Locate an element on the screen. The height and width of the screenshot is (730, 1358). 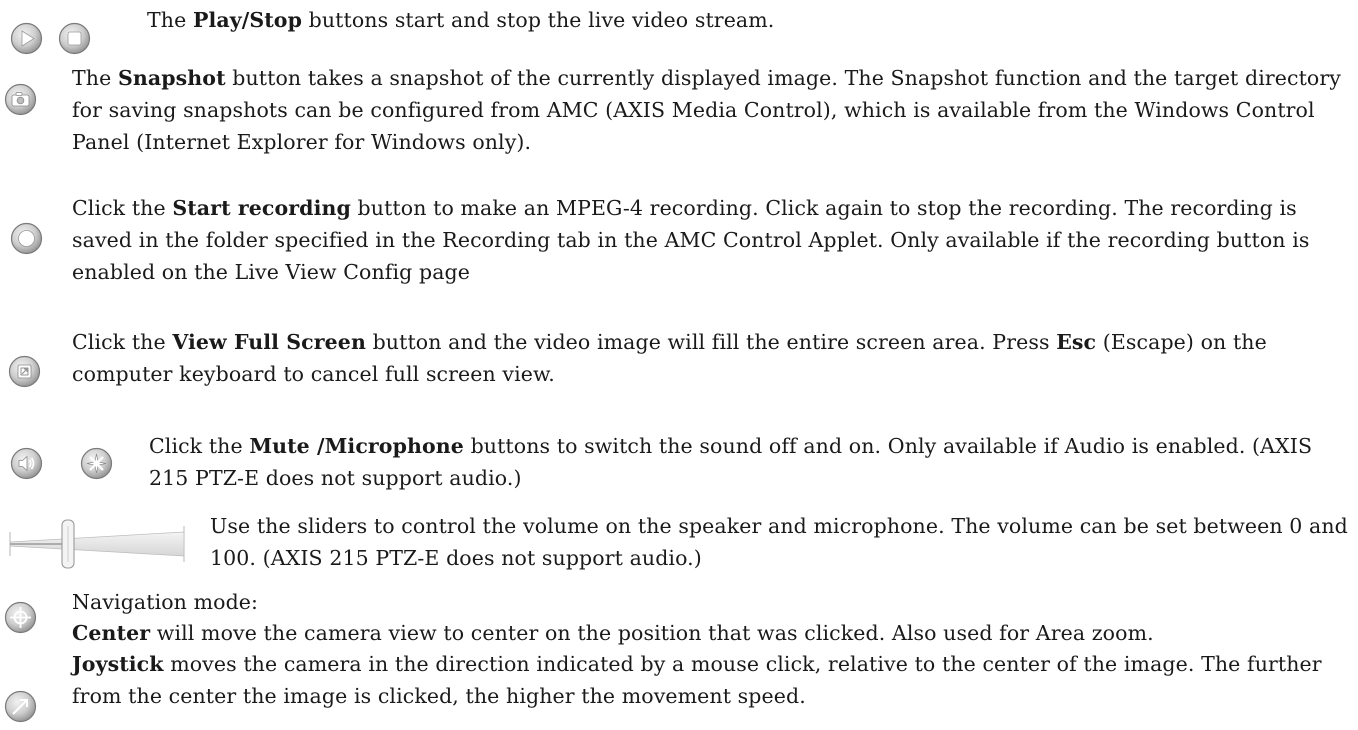
speaker-icon is located at coordinates (26, 463).